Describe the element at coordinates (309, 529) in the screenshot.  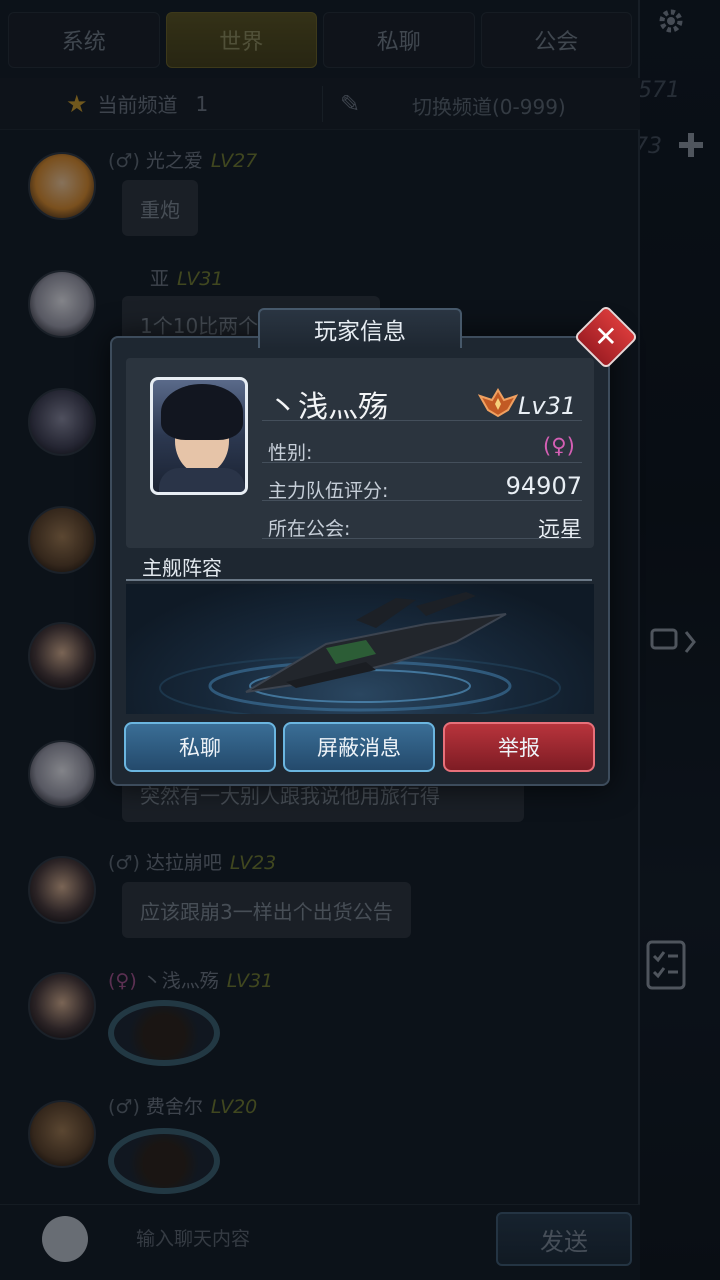
I see `guild-label: 所在公会:` at that location.